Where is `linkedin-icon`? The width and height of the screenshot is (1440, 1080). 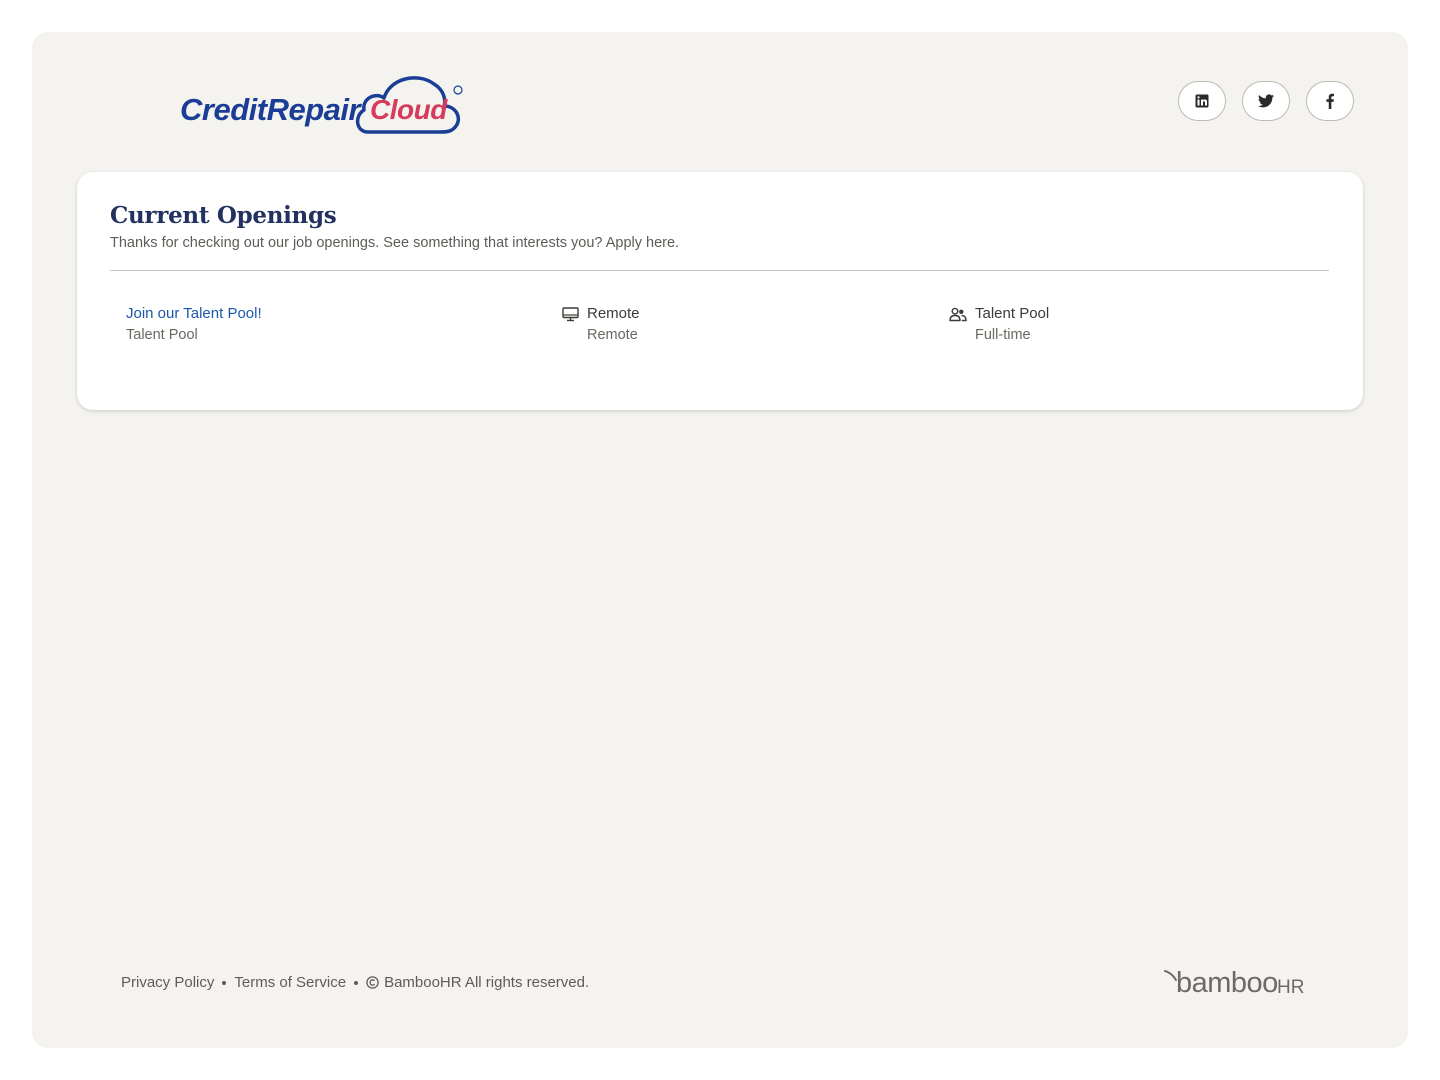 linkedin-icon is located at coordinates (1202, 101).